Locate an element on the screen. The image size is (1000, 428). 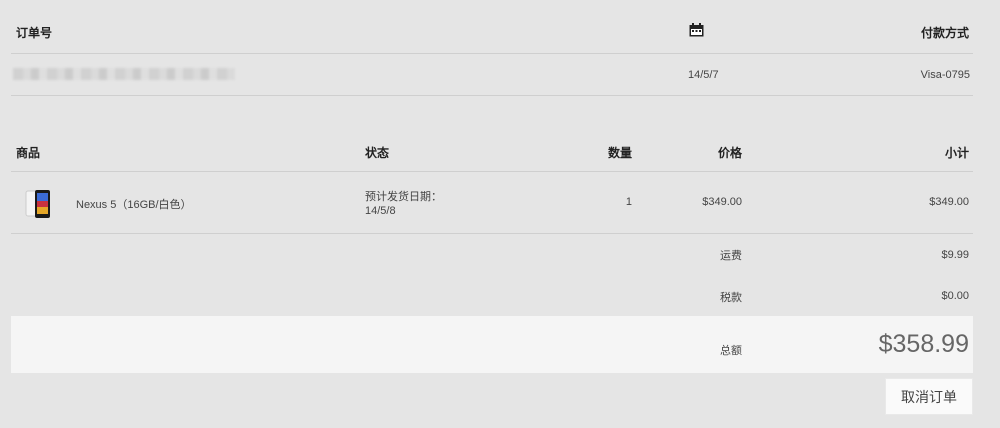
payment-method-header: 付款方式 is located at coordinates (944, 33).